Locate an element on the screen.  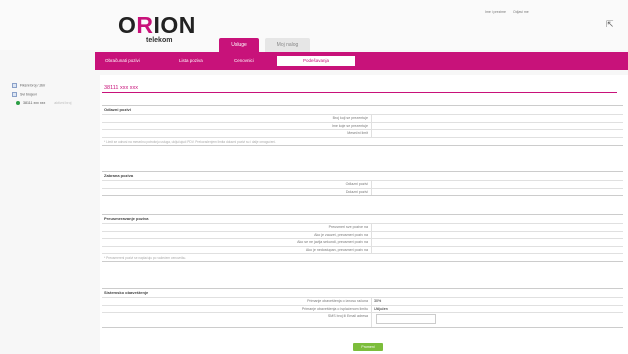
page-title: 38111 xxx xxx is located at coordinates (121, 88).